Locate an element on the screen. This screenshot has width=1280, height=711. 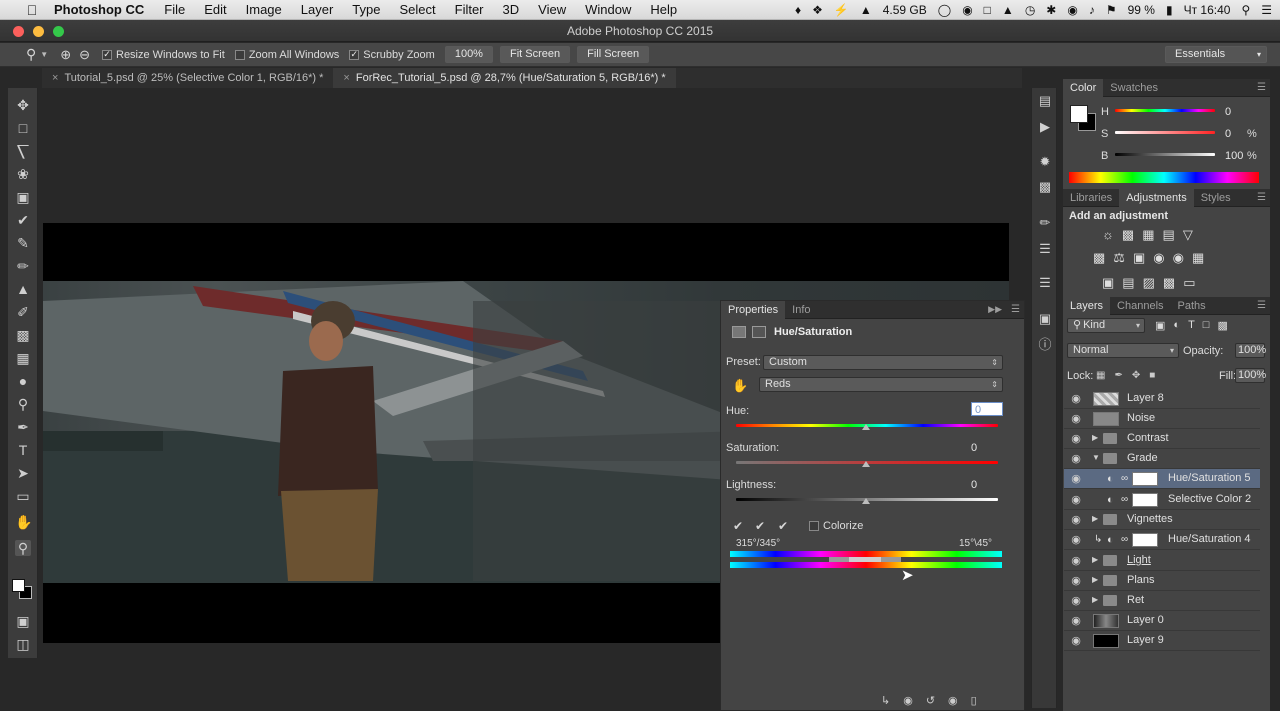
filter-type-icon: T is located at coordinates (1191, 325).